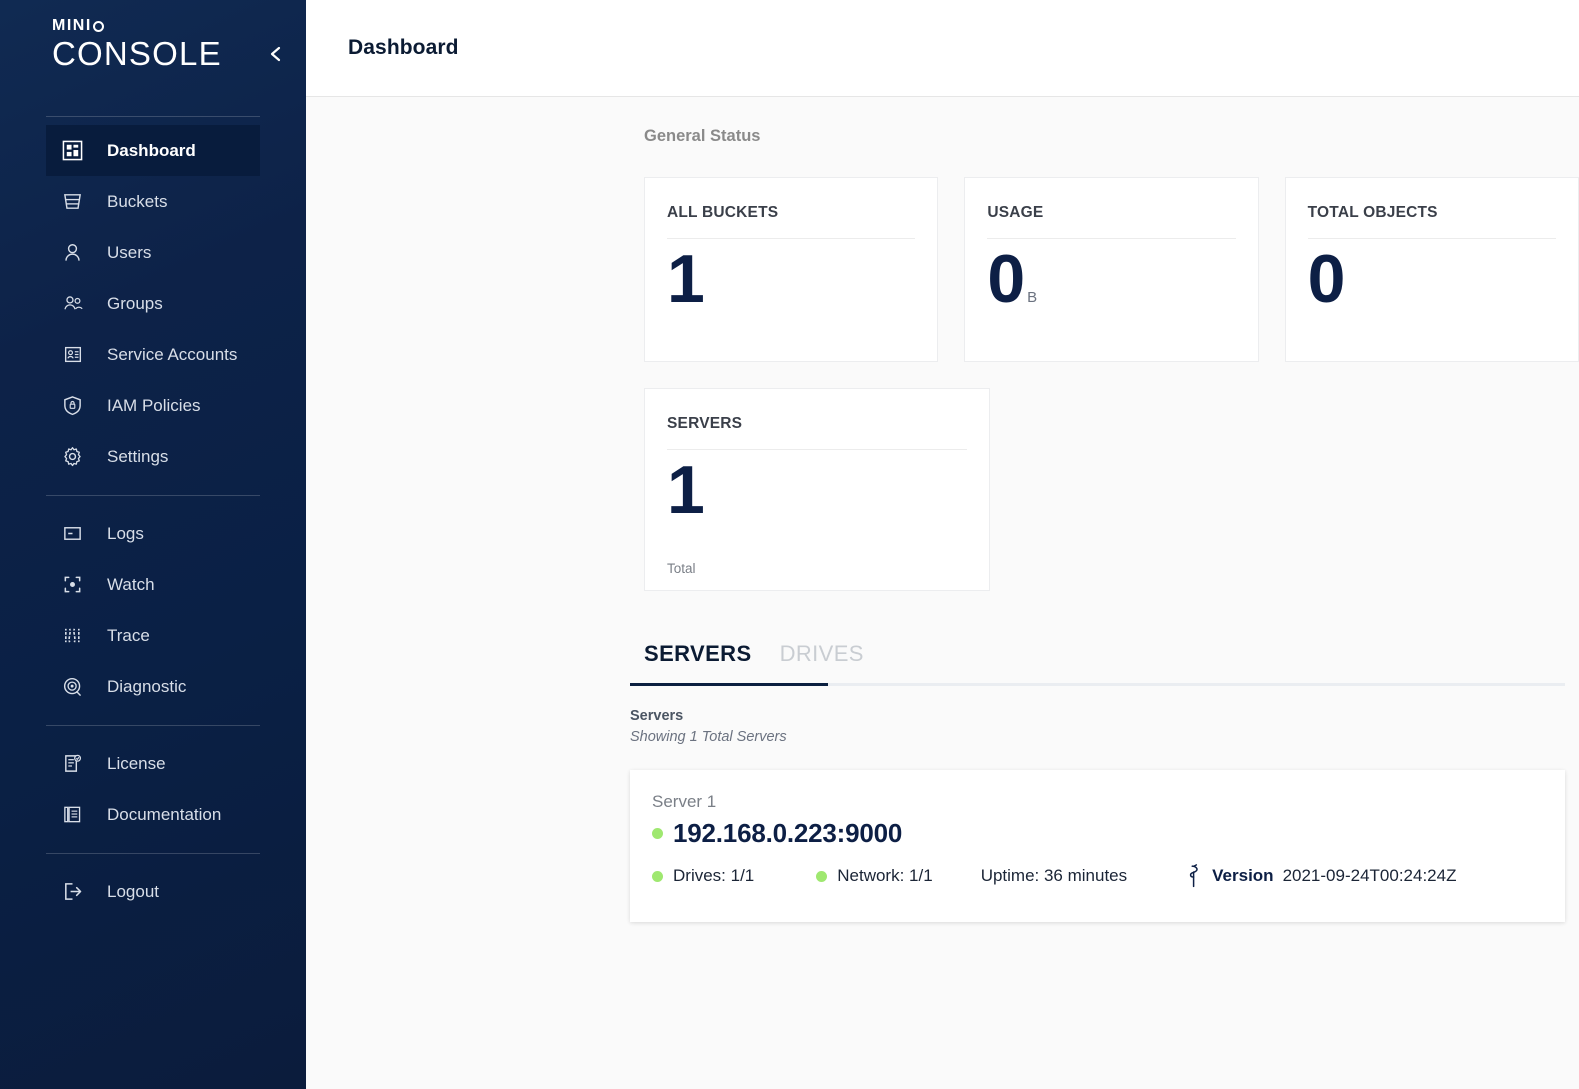  What do you see at coordinates (817, 432) in the screenshot?
I see `stat-card-title: SERVERS` at bounding box center [817, 432].